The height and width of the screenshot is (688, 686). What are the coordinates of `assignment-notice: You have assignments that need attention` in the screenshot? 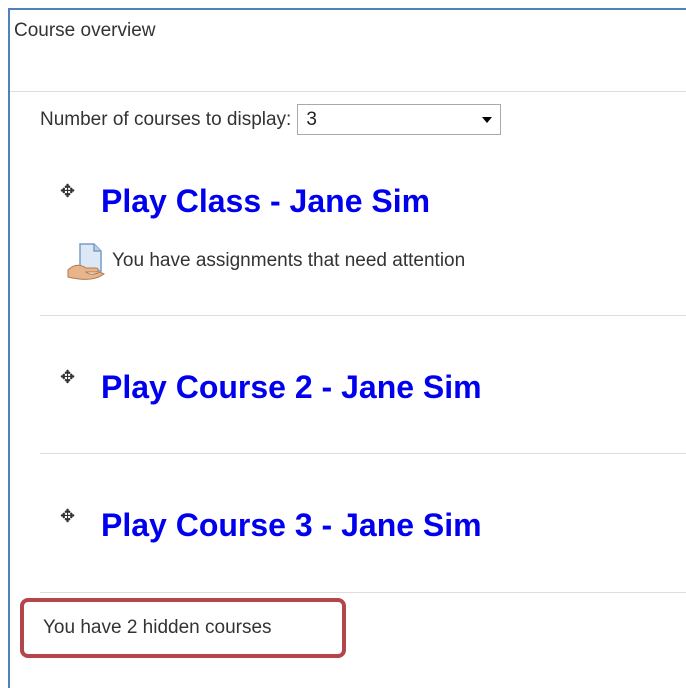 It's located at (265, 261).